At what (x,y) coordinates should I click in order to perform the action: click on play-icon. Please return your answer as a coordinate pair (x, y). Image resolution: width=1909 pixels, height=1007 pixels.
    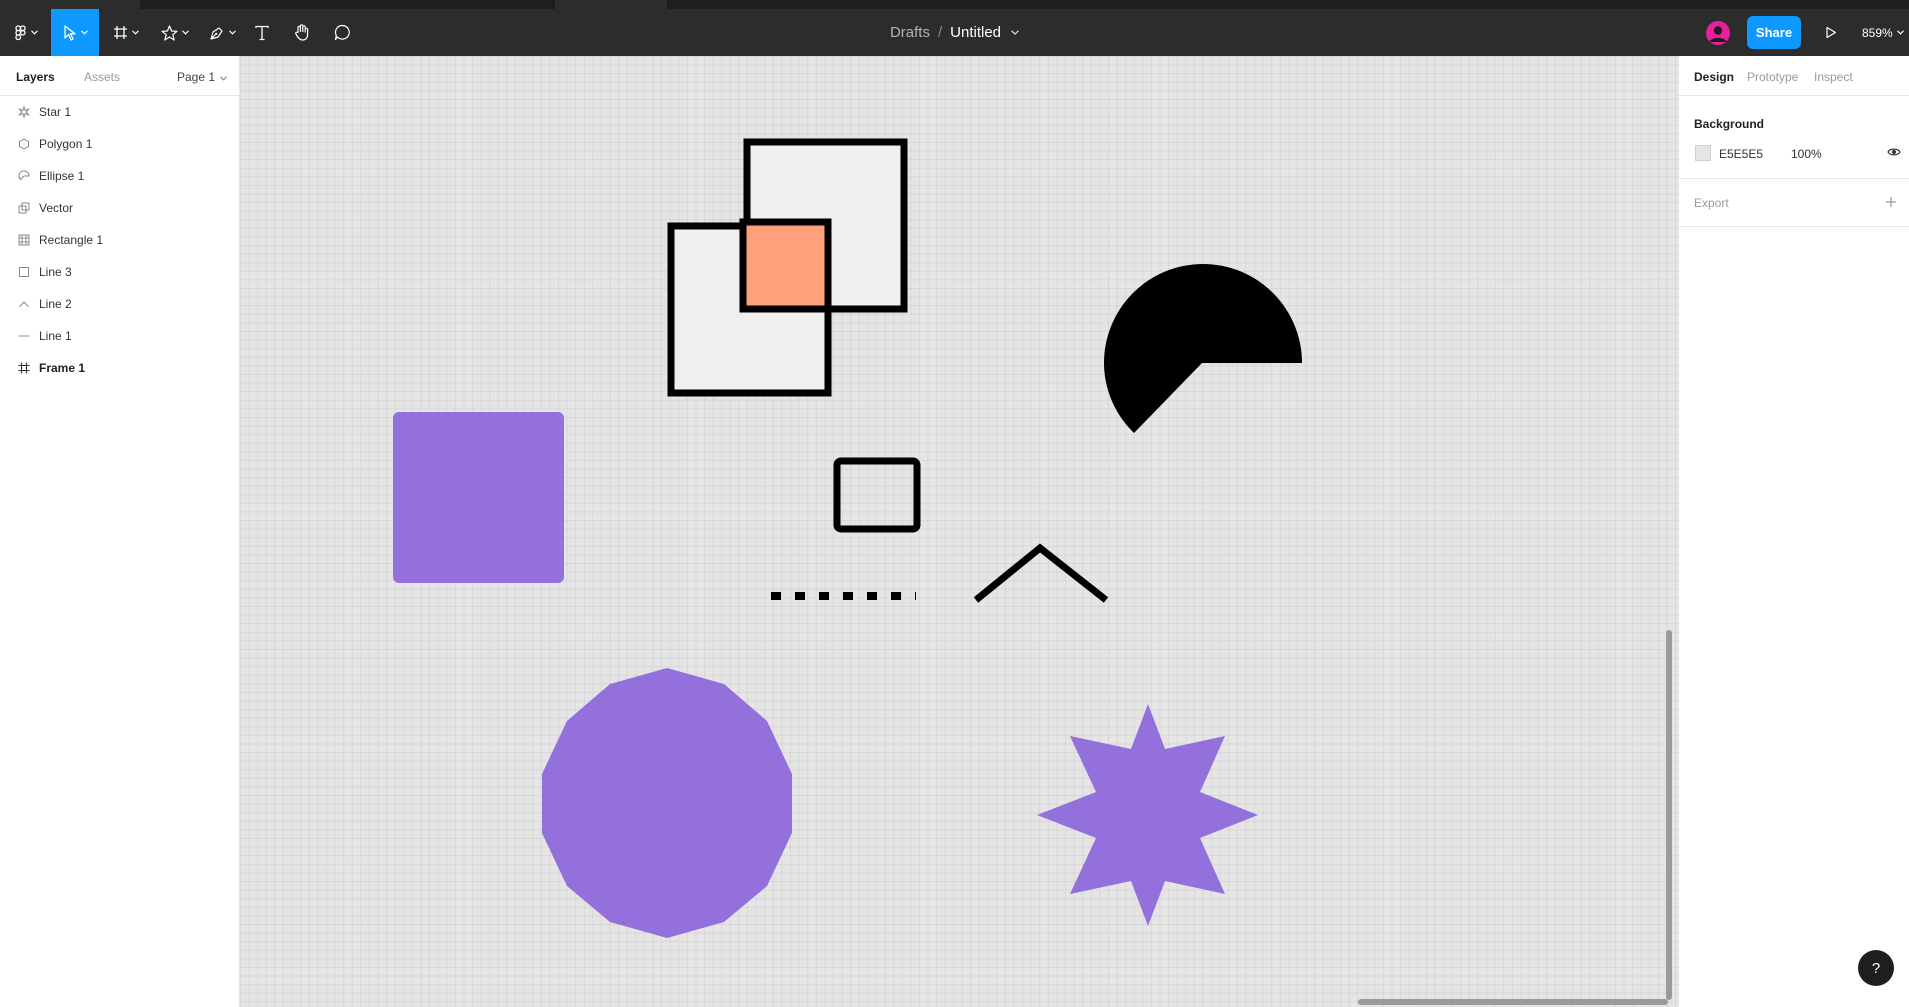
    Looking at the image, I should click on (1831, 32).